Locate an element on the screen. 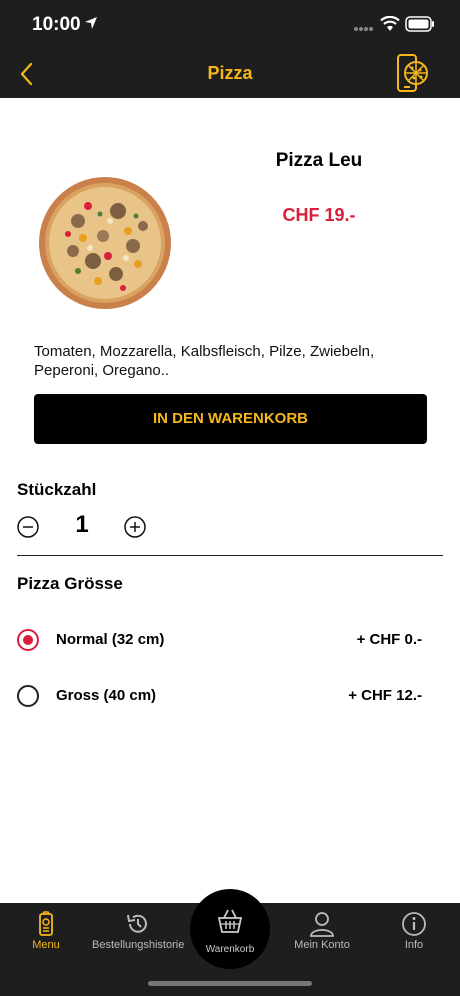 This screenshot has width=460, height=996. tab-label: Menu is located at coordinates (46, 945).